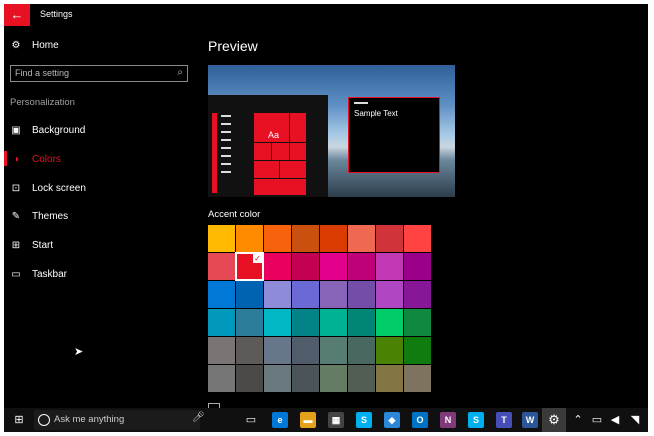 This screenshot has width=654, height=436. I want to click on task-view-button: ▭, so click(251, 420).